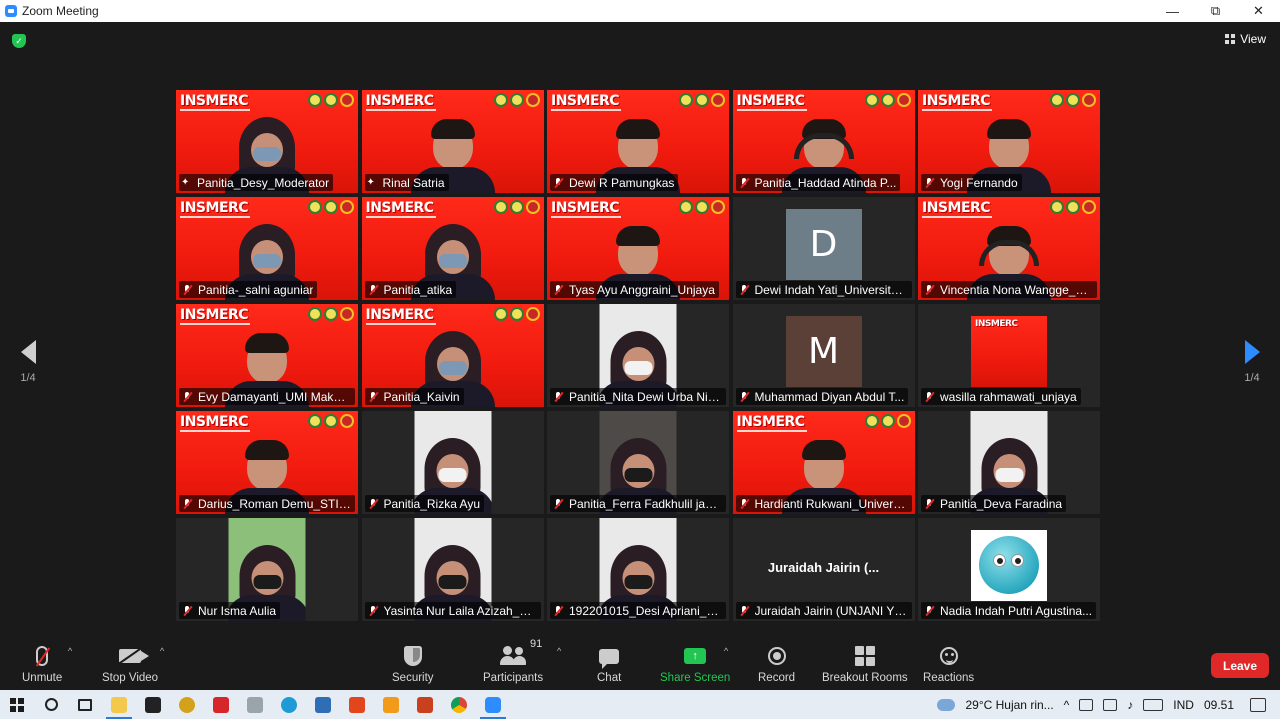 This screenshot has height=719, width=1280. What do you see at coordinates (1009, 462) in the screenshot?
I see `participant-tile: Panitia_Deva Faradina` at bounding box center [1009, 462].